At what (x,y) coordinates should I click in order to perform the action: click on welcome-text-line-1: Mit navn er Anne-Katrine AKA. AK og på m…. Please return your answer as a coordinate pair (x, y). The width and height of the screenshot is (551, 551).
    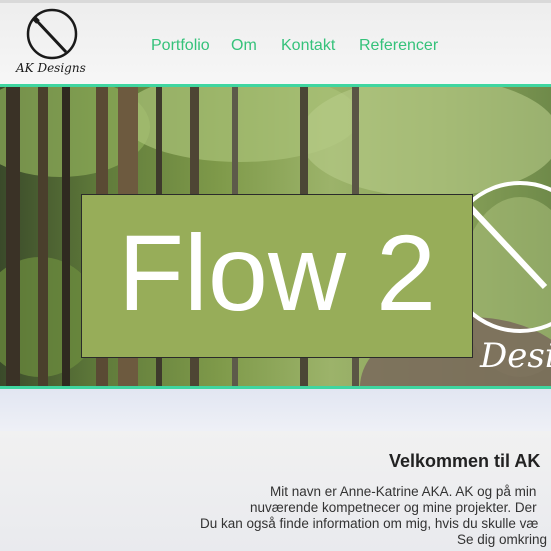
    Looking at the image, I should click on (403, 491).